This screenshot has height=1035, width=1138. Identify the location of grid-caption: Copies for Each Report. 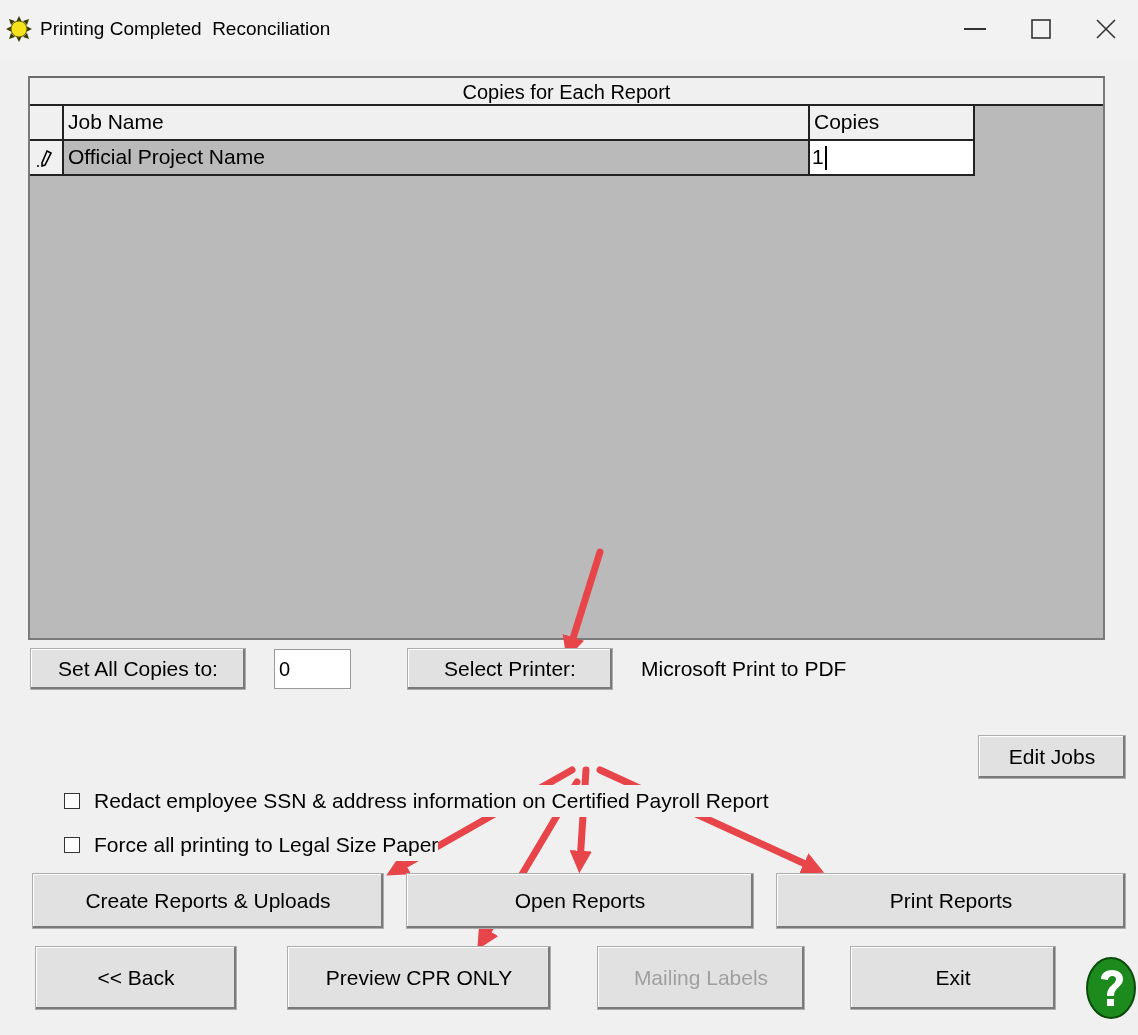
(566, 92).